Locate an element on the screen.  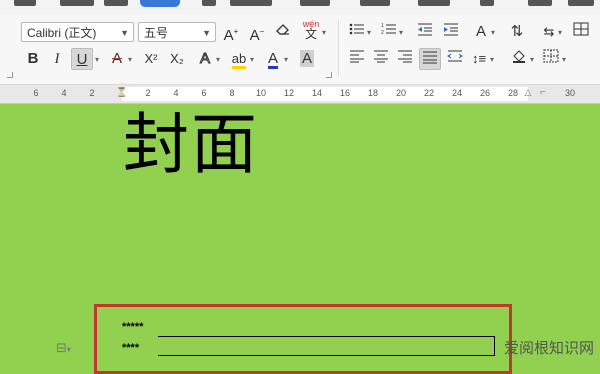
line-spacing-button: ↕≡ is located at coordinates (479, 59).